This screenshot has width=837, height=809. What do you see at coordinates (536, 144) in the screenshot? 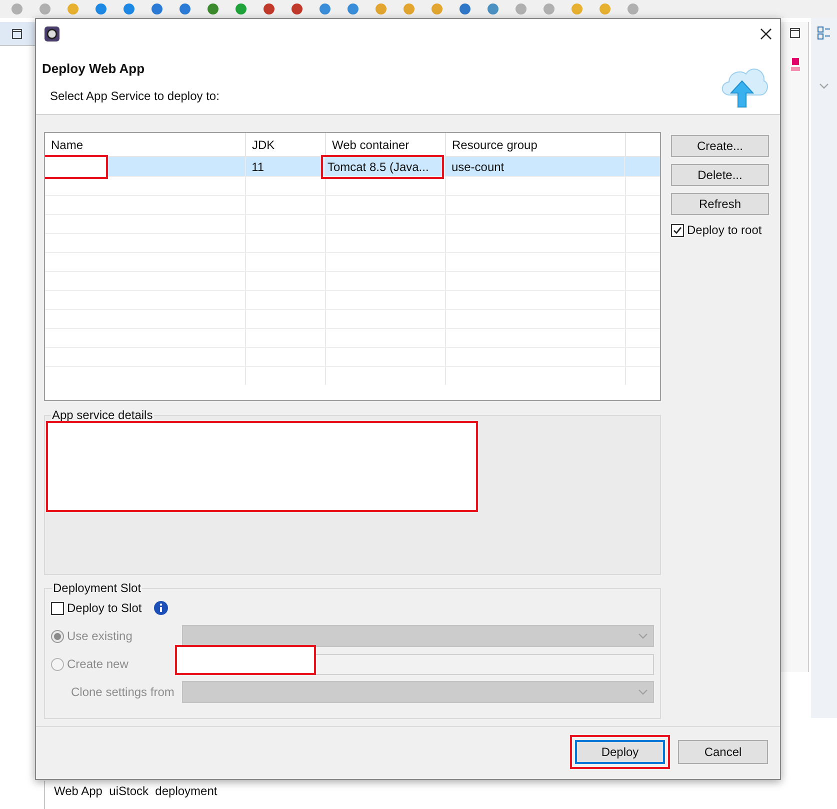
I see `column-header: Resource group` at bounding box center [536, 144].